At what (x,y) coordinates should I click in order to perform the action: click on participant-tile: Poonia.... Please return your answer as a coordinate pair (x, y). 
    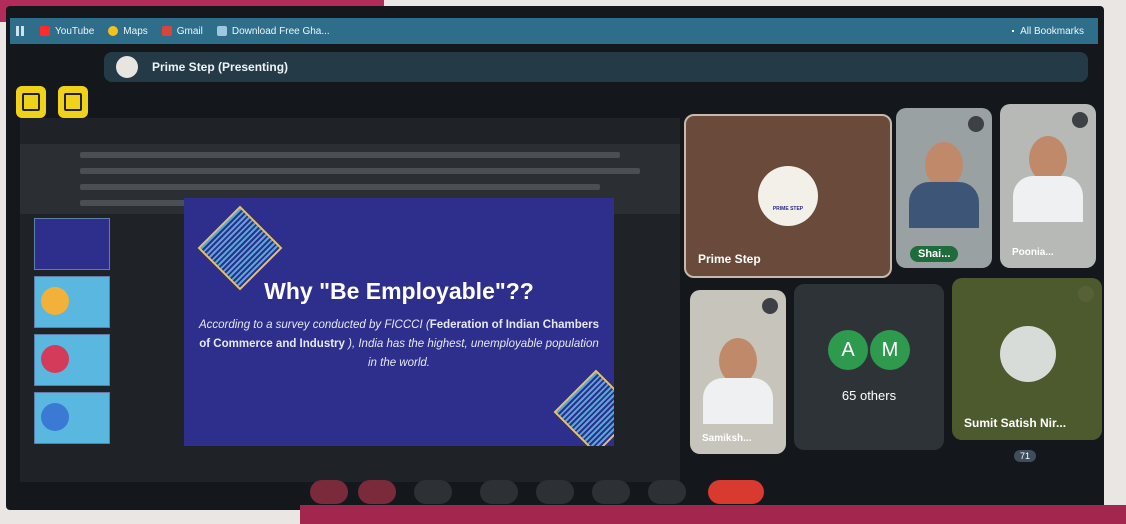
    Looking at the image, I should click on (1048, 186).